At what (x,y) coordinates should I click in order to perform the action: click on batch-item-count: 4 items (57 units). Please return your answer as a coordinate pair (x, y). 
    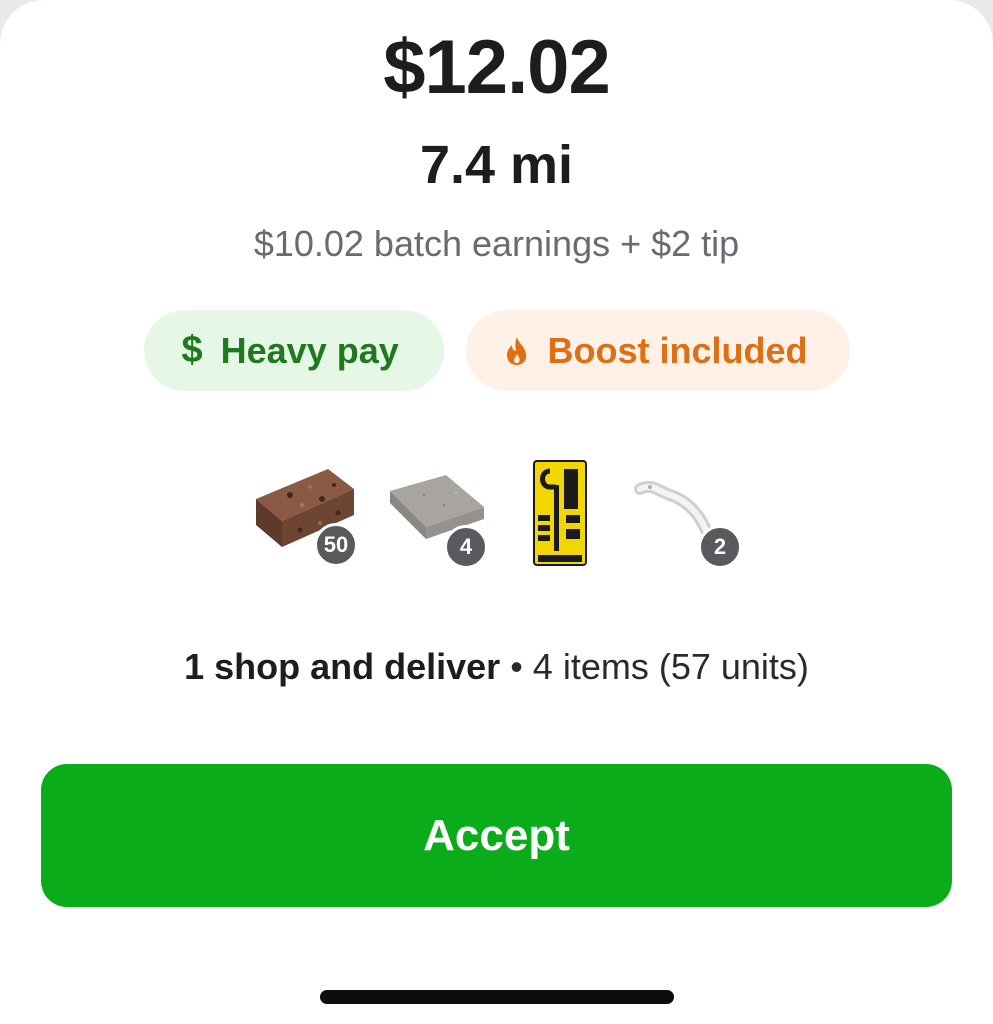
    Looking at the image, I should click on (670, 666).